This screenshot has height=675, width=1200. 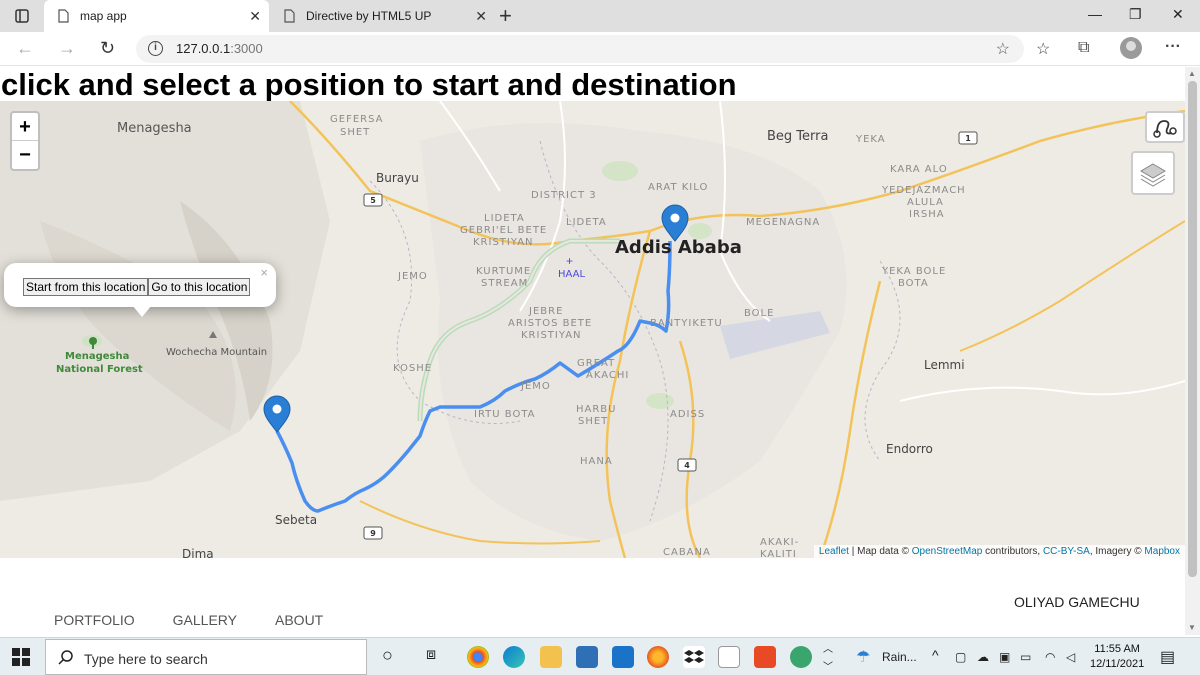 I want to click on mapbox-link: Mapbox, so click(x=1162, y=551).